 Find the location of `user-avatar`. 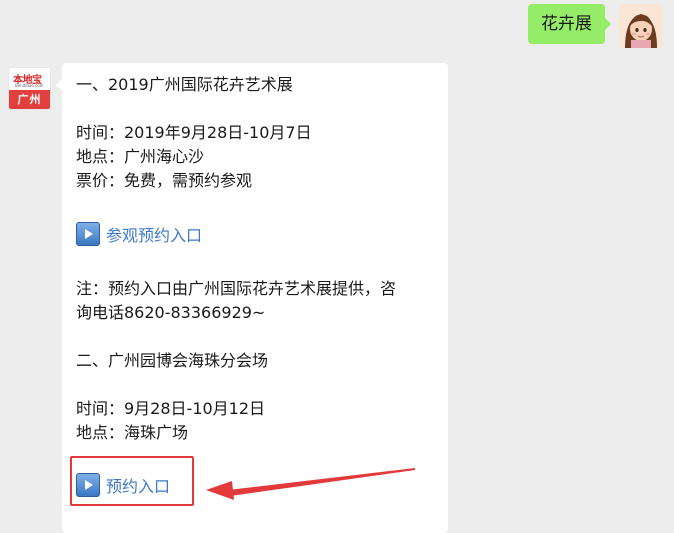

user-avatar is located at coordinates (641, 26).